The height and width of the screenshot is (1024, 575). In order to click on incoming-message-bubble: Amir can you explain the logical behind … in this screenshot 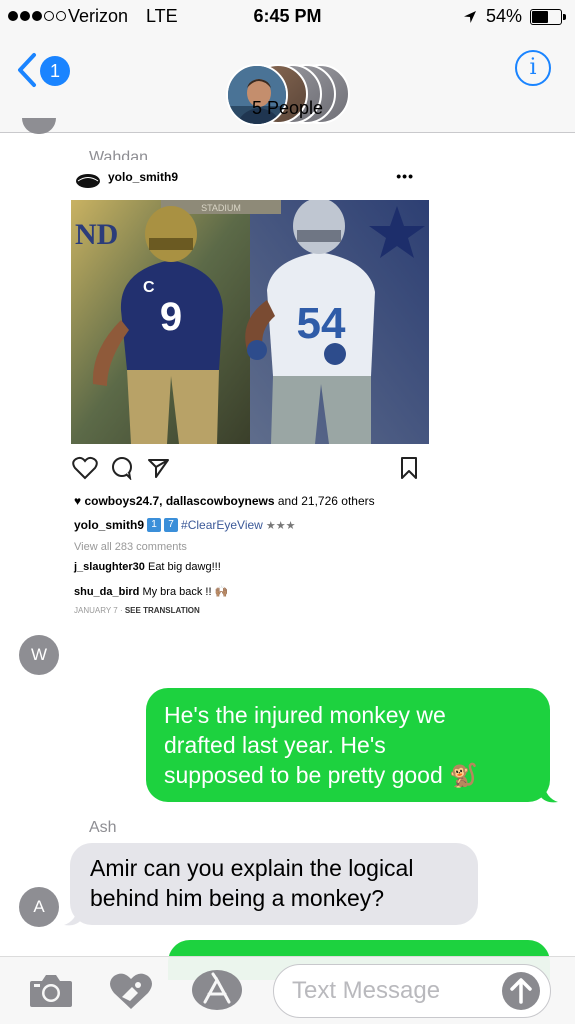, I will do `click(274, 884)`.